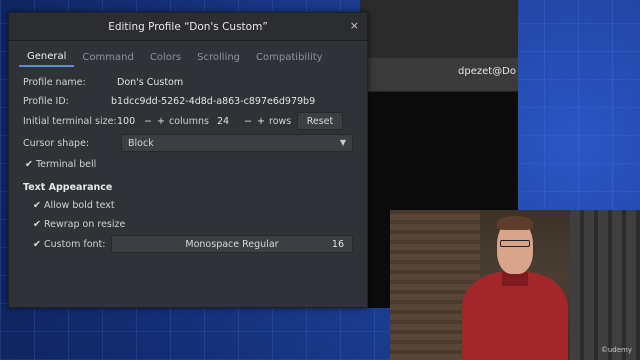  I want to click on profile-id-label: Profile ID:, so click(46, 101).